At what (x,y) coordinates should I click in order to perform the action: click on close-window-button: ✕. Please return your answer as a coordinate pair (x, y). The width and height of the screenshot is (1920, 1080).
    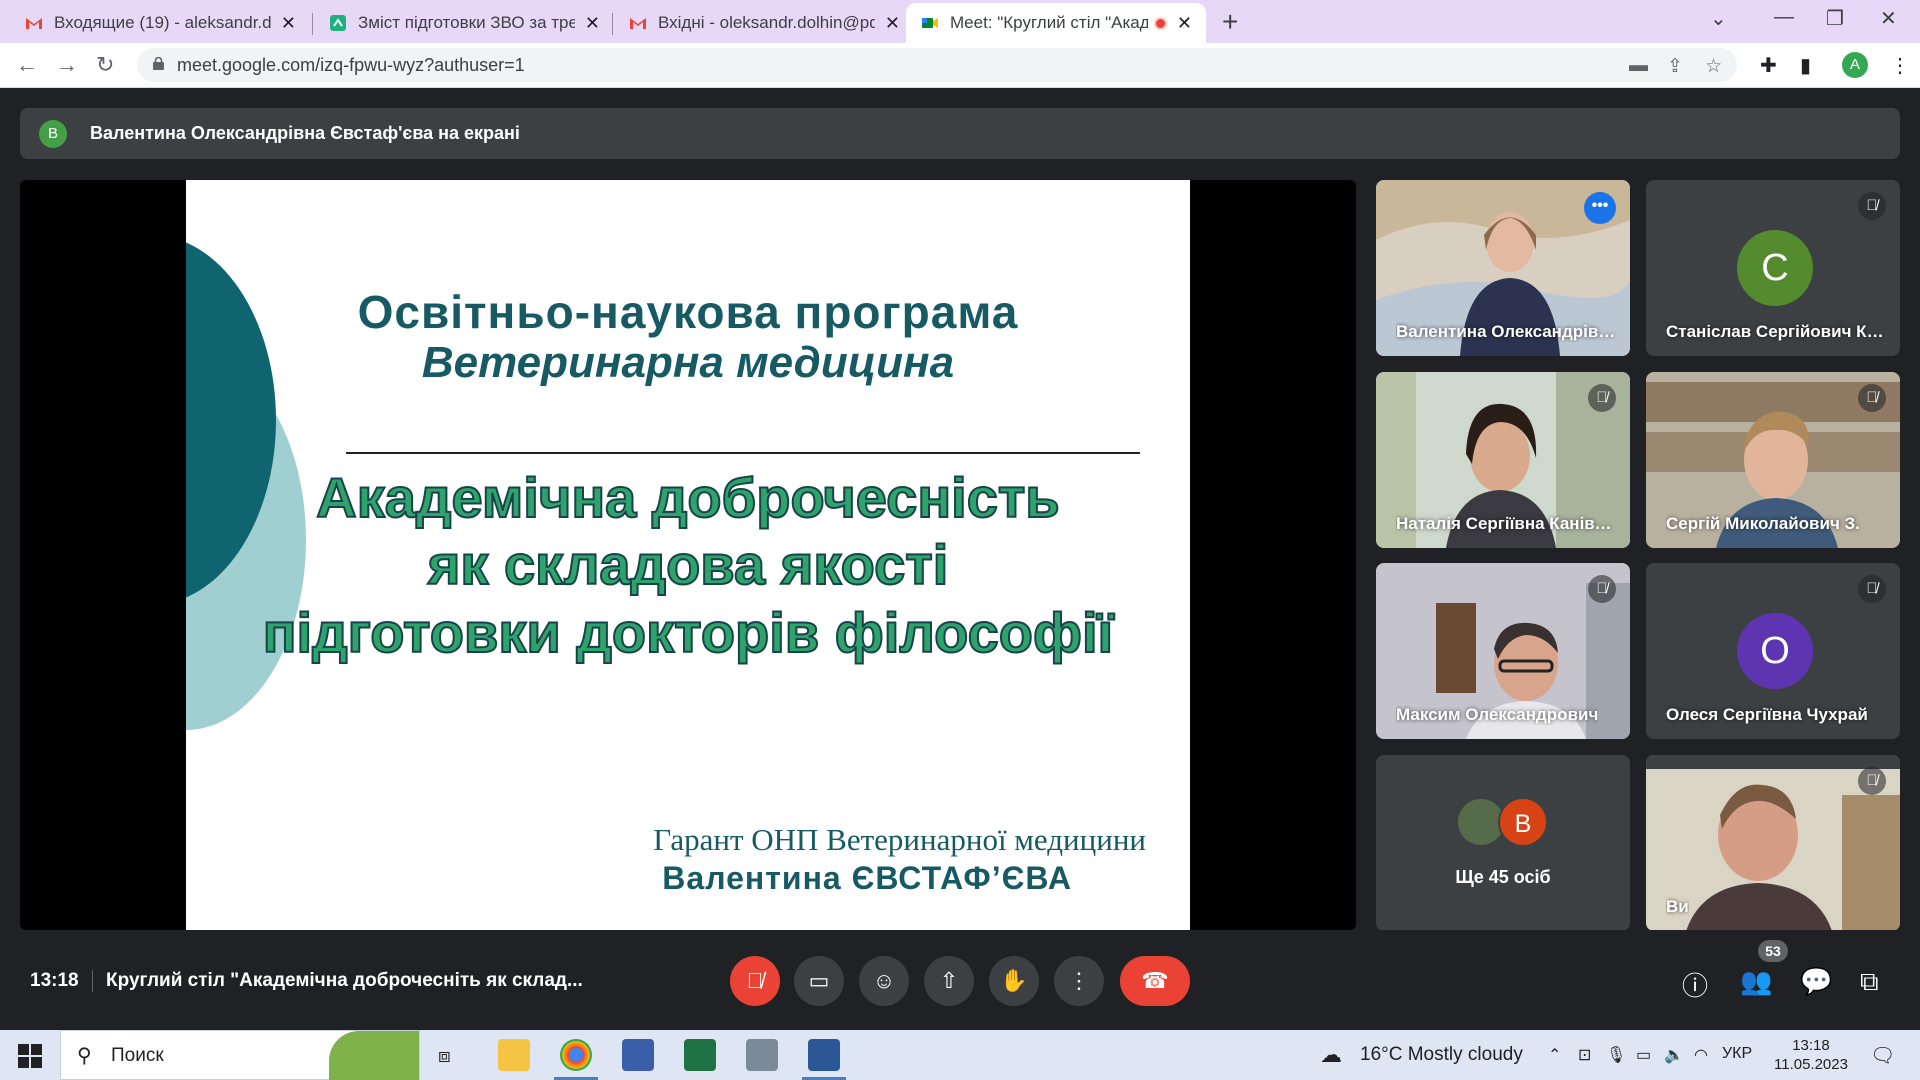
    Looking at the image, I should click on (1888, 18).